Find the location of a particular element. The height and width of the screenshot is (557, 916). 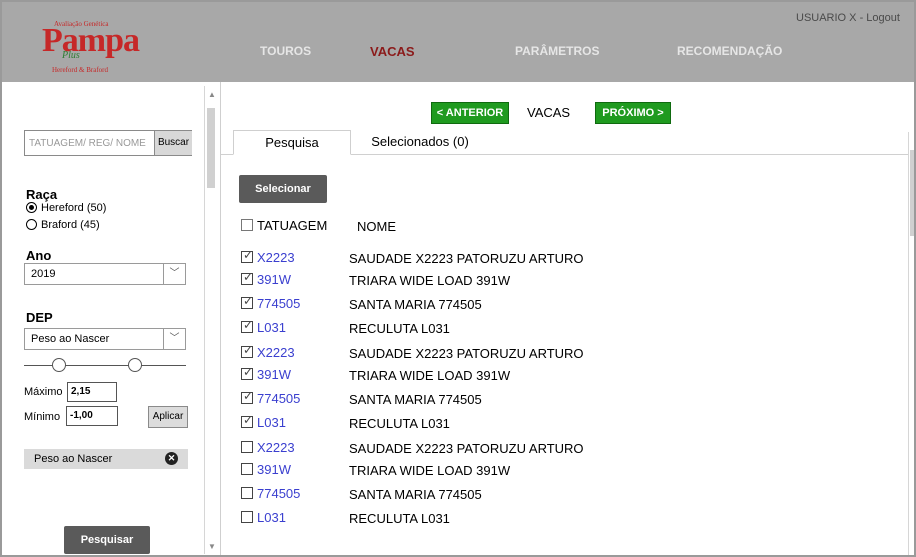

nav-touros: TOUROS is located at coordinates (285, 51).